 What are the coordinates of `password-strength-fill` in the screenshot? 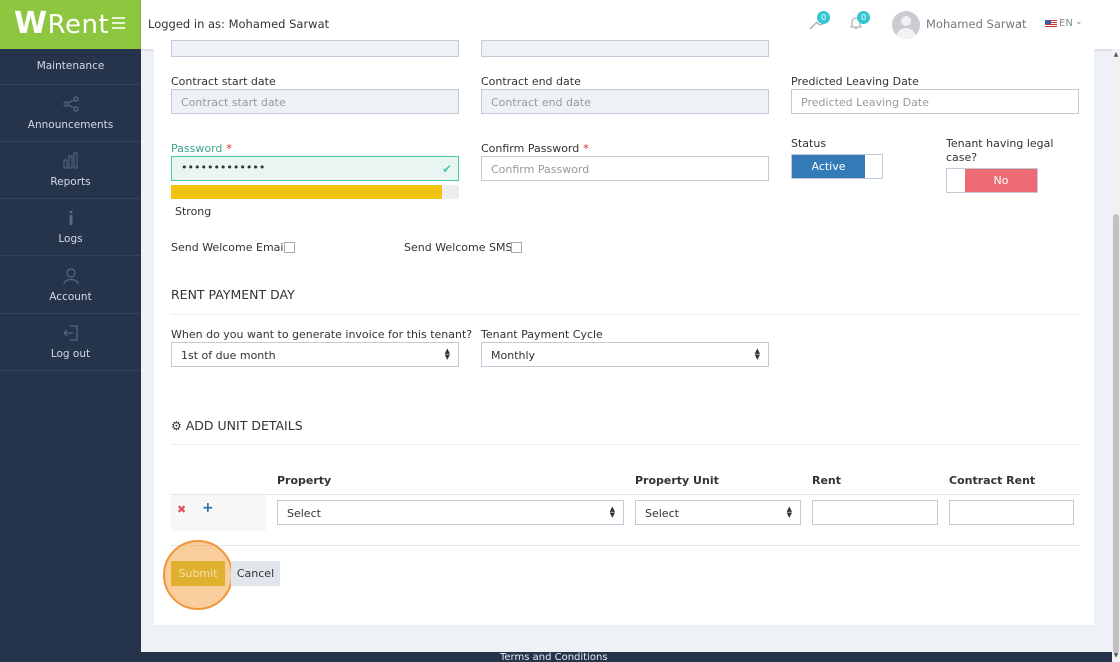 It's located at (306, 192).